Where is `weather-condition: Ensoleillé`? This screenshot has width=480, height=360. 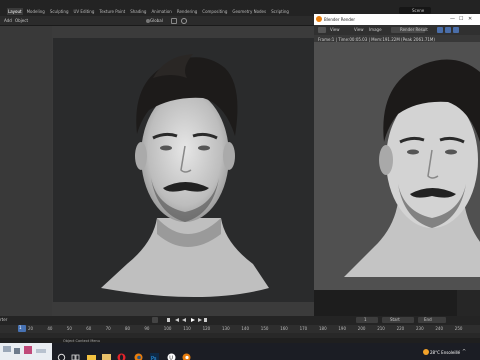
weather-condition: Ensoleillé is located at coordinates (451, 352).